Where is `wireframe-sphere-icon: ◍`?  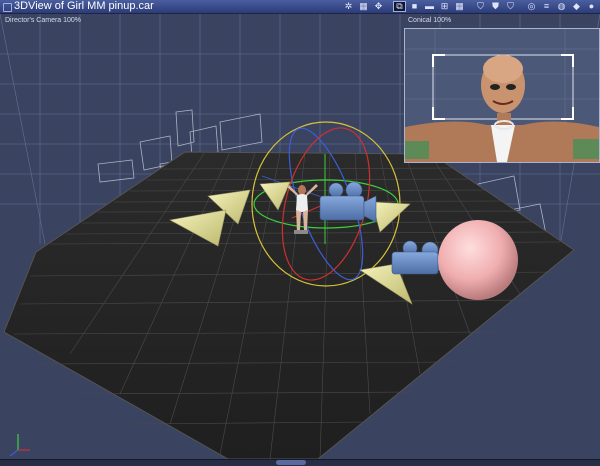 wireframe-sphere-icon: ◍ is located at coordinates (561, 6).